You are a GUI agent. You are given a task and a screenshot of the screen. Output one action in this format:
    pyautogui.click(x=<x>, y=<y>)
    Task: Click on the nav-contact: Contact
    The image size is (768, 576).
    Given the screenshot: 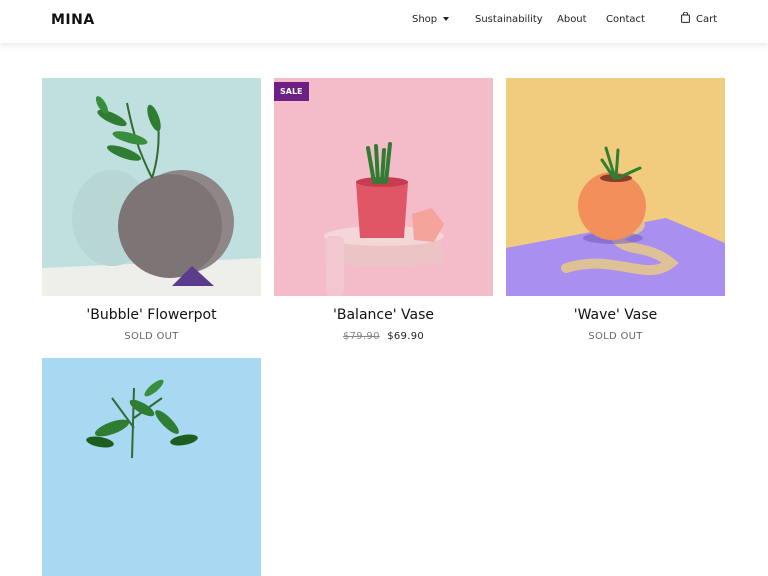 What is the action you would take?
    pyautogui.click(x=625, y=19)
    